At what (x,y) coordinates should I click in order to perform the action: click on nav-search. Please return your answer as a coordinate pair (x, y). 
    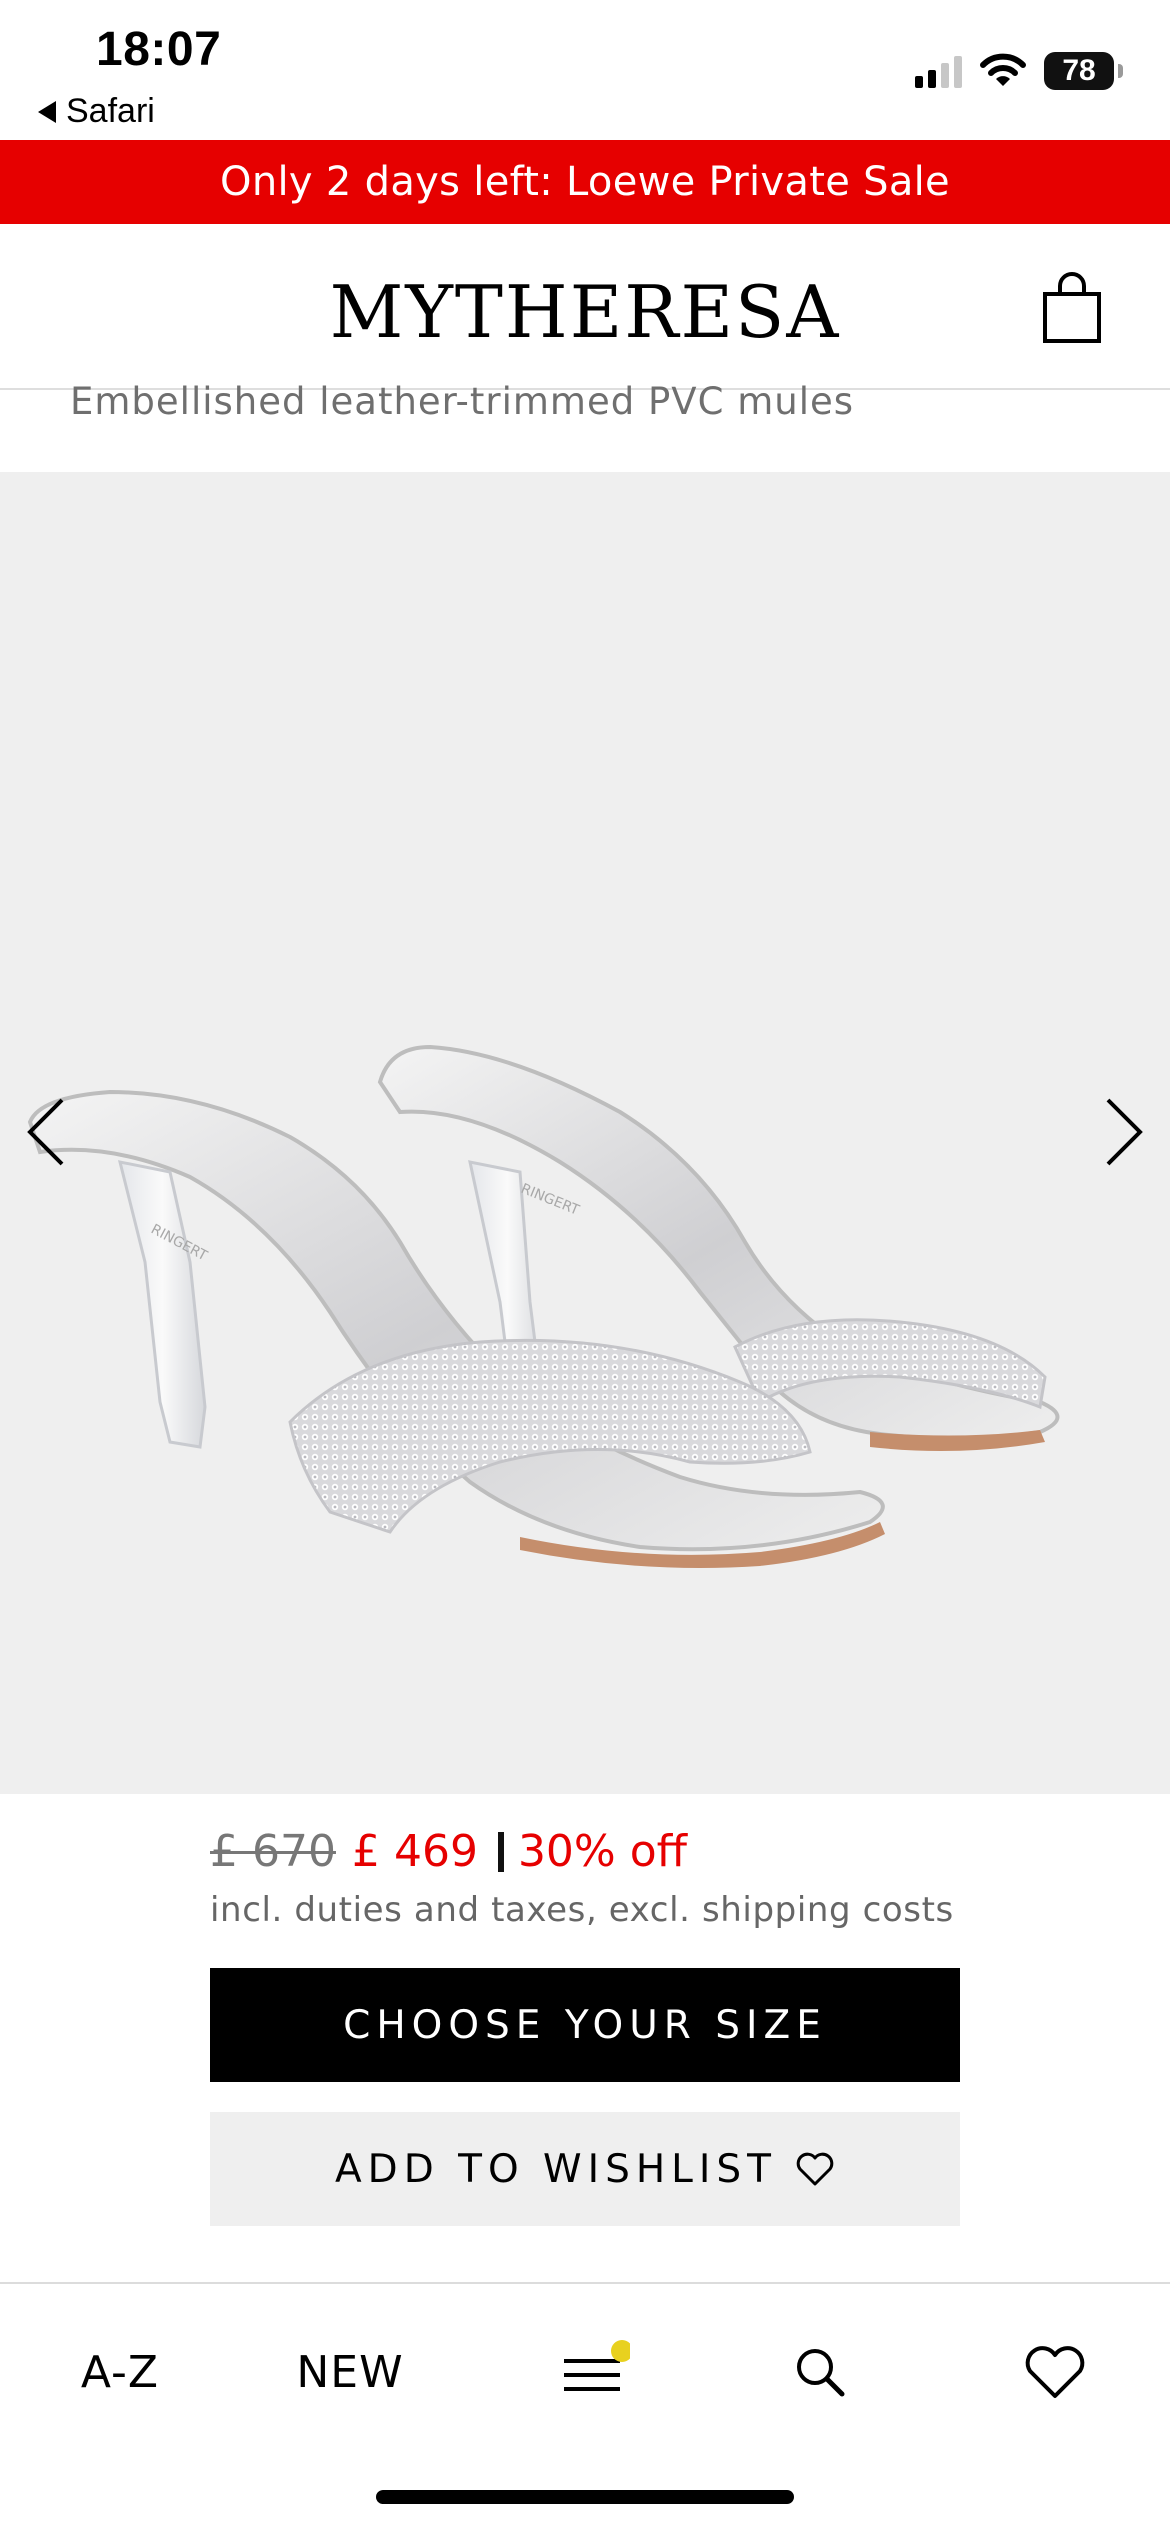
    Looking at the image, I should click on (820, 2372).